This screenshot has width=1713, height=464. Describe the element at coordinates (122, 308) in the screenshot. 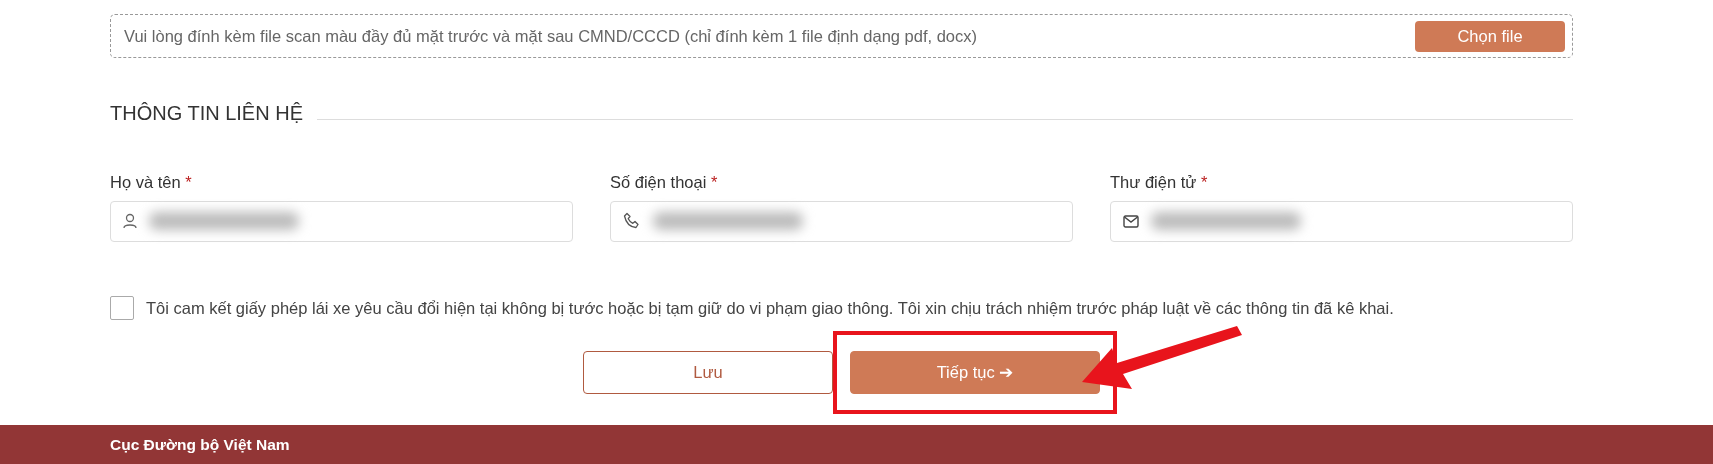

I see `checkbox` at that location.